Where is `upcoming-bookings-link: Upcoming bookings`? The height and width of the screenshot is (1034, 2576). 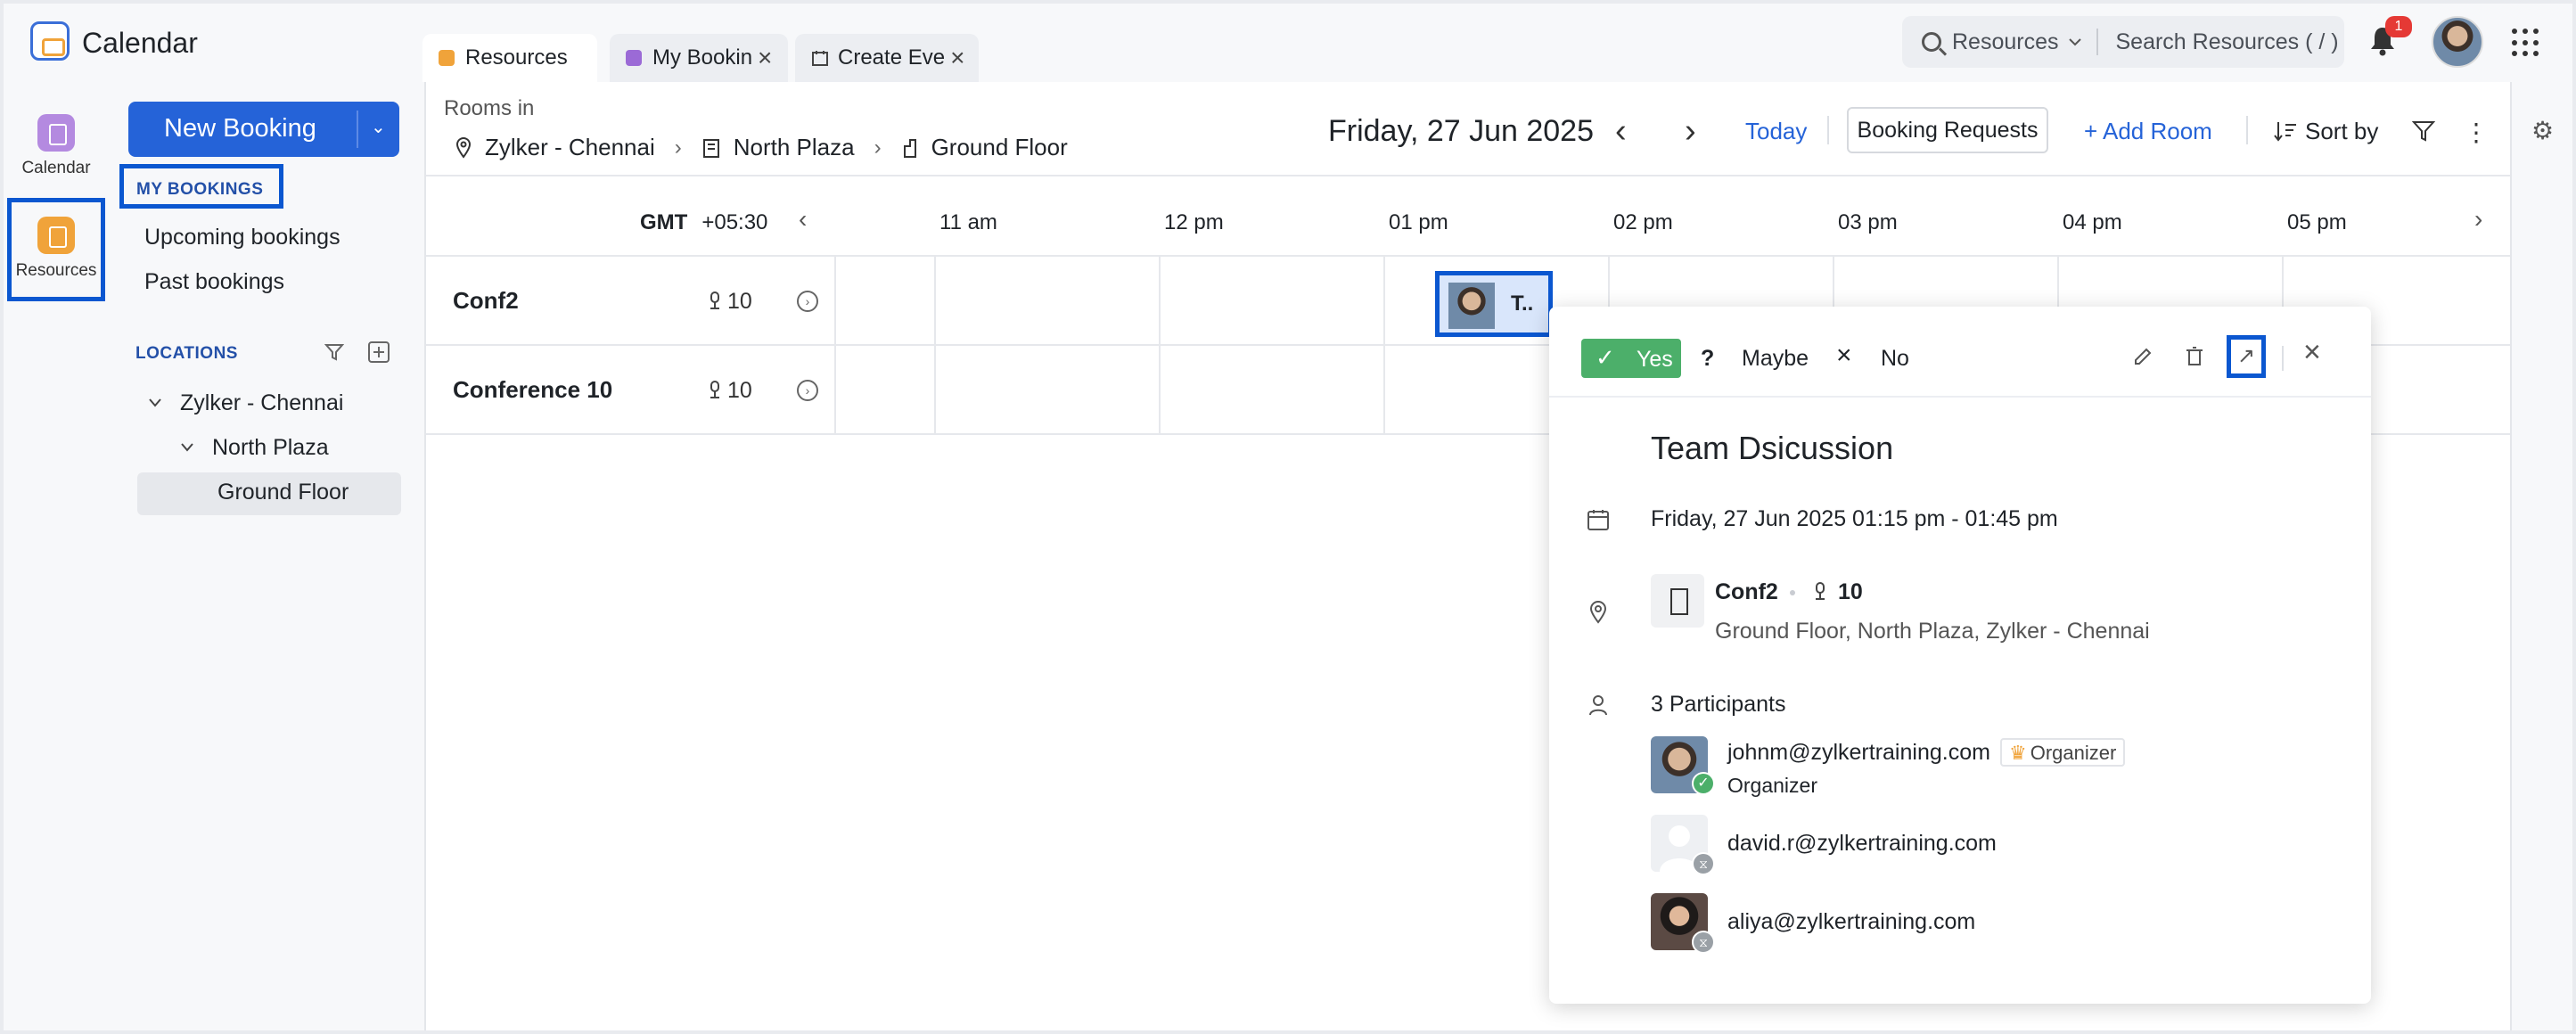
upcoming-bookings-link: Upcoming bookings is located at coordinates (242, 237).